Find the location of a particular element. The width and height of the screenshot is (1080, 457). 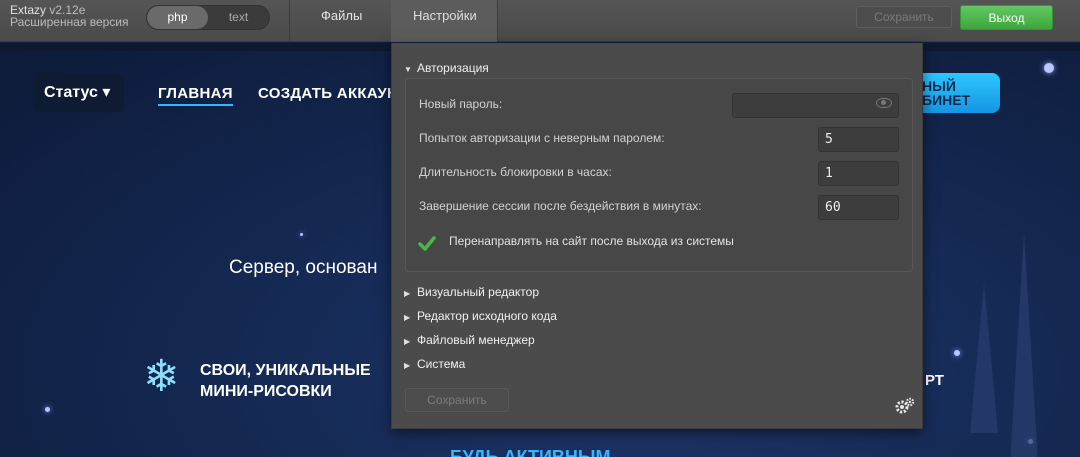

bottom-heading: БУДЬ АКТИВНЫМ is located at coordinates (530, 452).